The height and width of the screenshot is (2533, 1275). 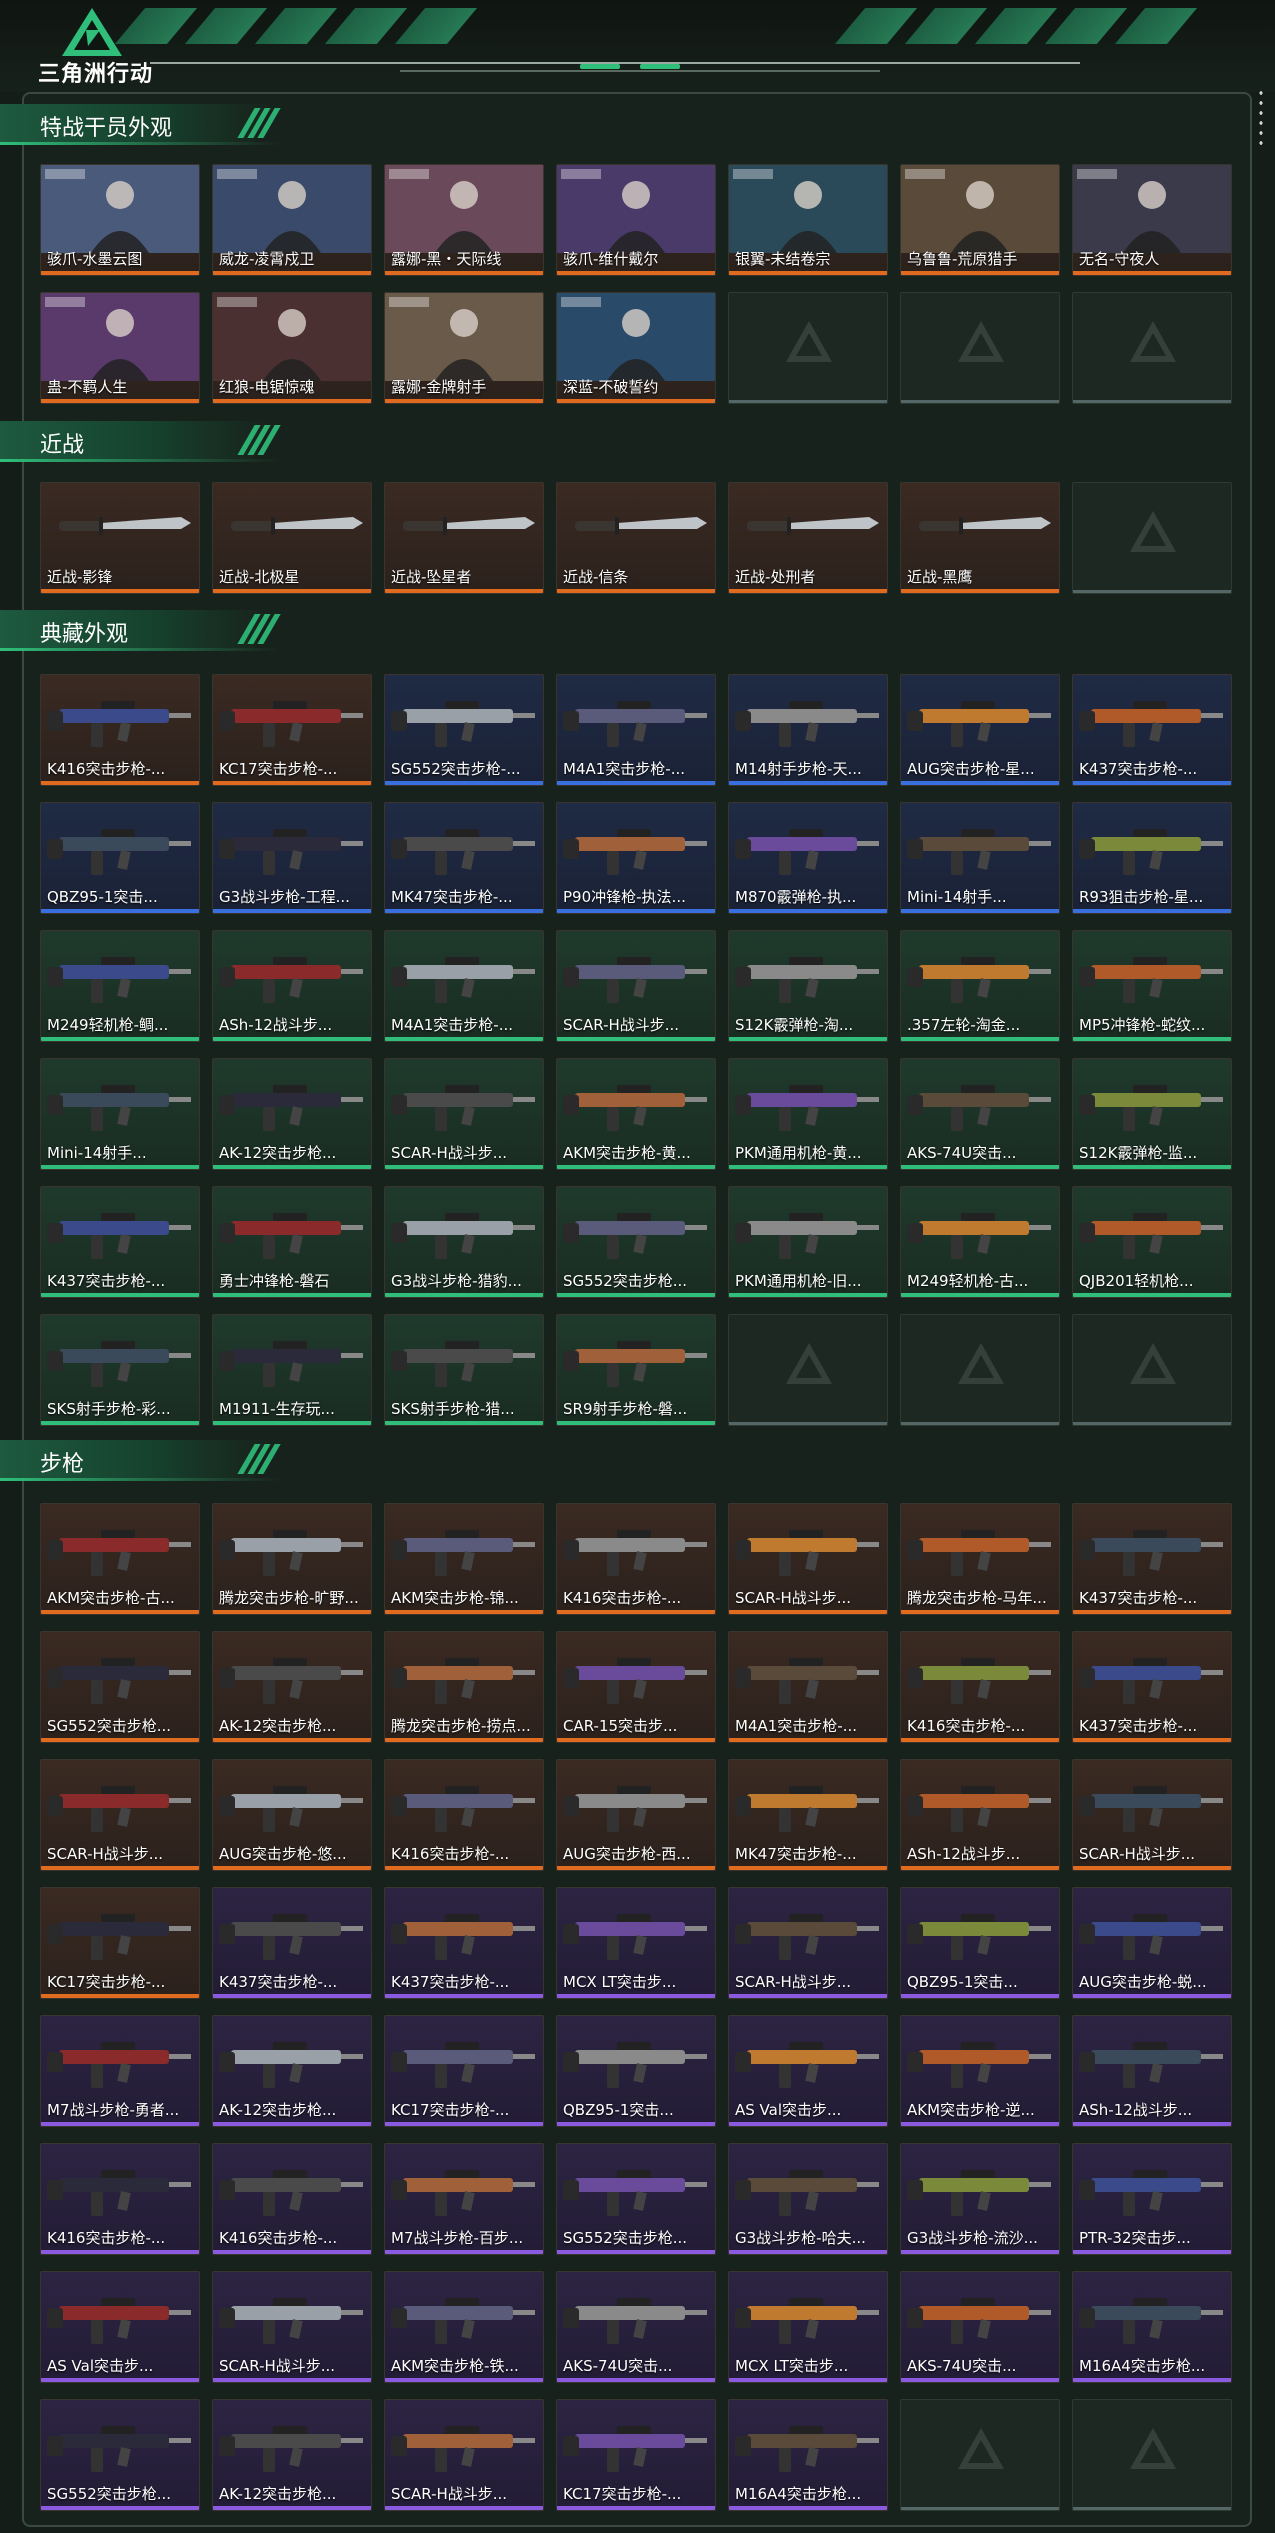 I want to click on skin-card: 深蓝-不破誓约, so click(x=636, y=348).